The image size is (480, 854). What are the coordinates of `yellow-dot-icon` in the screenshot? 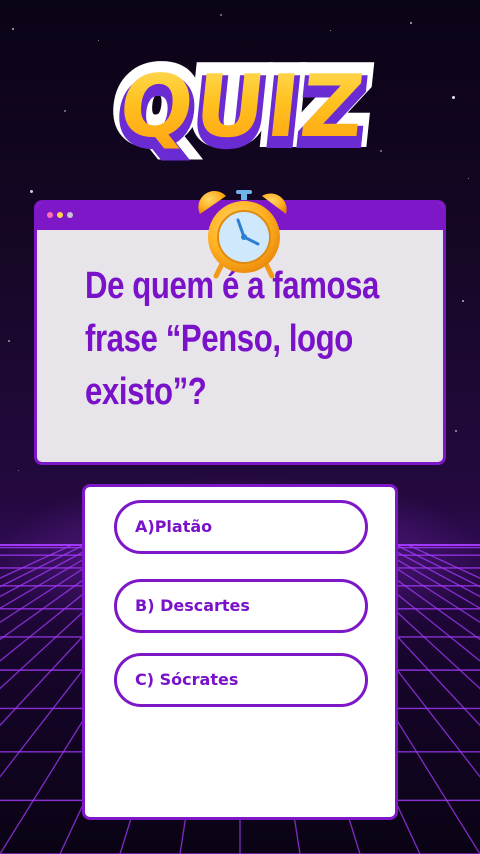 It's located at (60, 215).